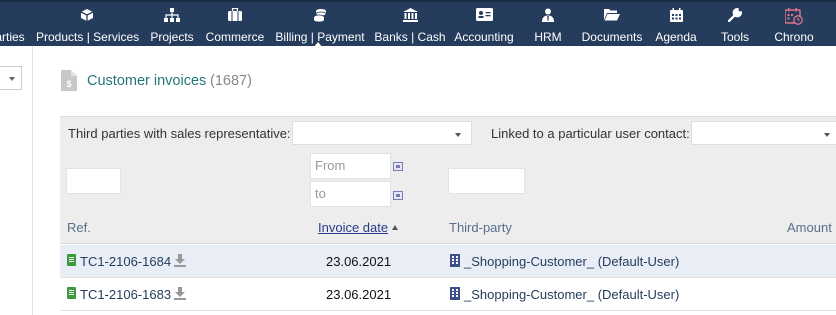 The image size is (836, 315). I want to click on nav-products-services: Products | Services, so click(87, 28).